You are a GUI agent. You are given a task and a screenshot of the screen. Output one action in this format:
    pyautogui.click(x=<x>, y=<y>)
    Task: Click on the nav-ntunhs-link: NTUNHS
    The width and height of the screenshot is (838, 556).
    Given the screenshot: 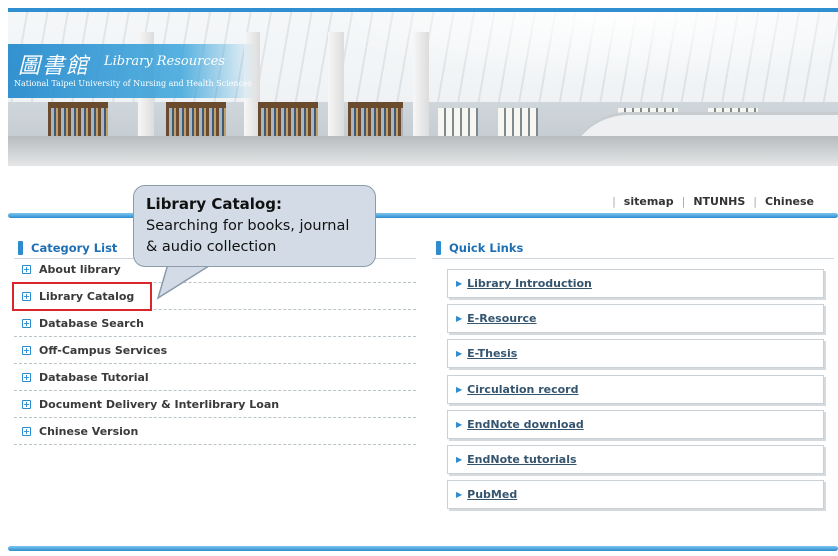 What is the action you would take?
    pyautogui.click(x=719, y=201)
    